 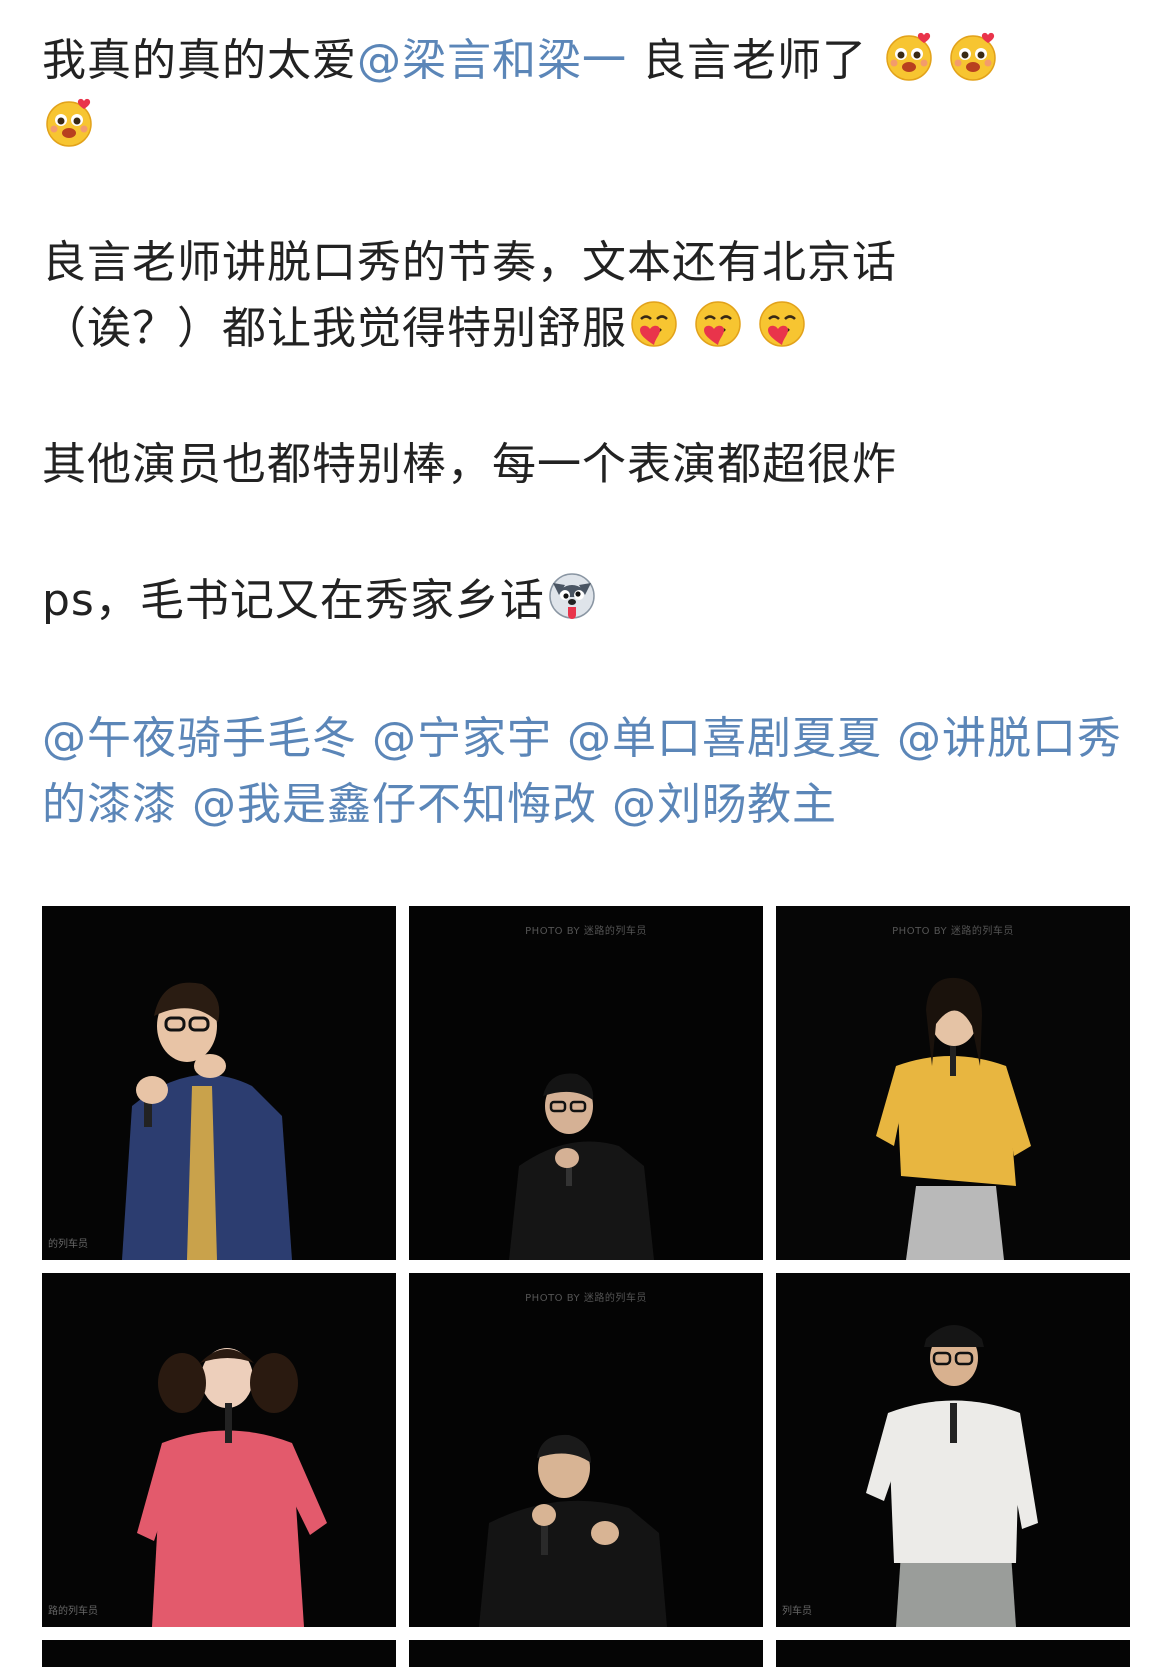 I want to click on paragraph-3: 其他演员也都特别棒，每一个表演都超很炸, so click(x=592, y=465).